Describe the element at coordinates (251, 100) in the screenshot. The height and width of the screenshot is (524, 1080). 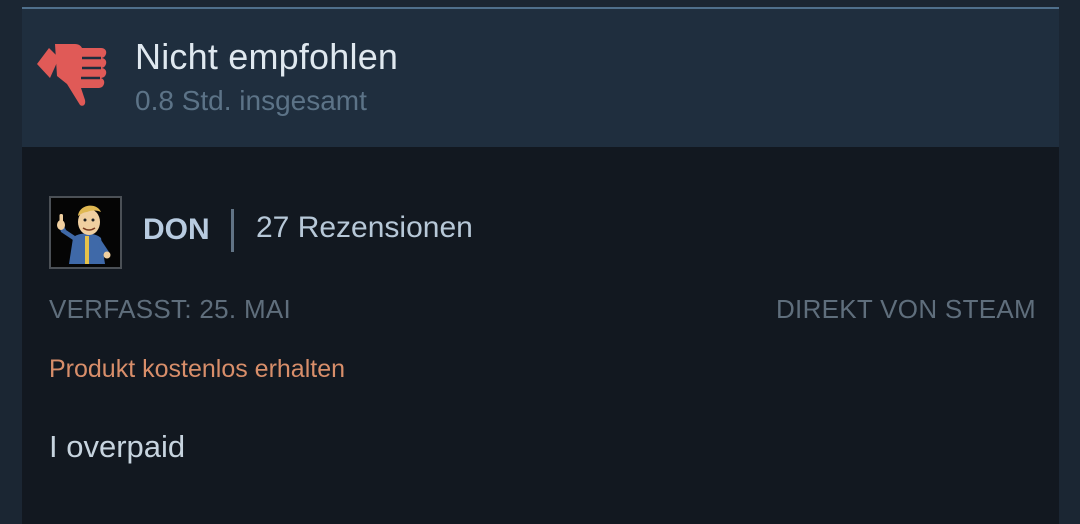
I see `playtime-total: 0.8 Std. insgesamt` at that location.